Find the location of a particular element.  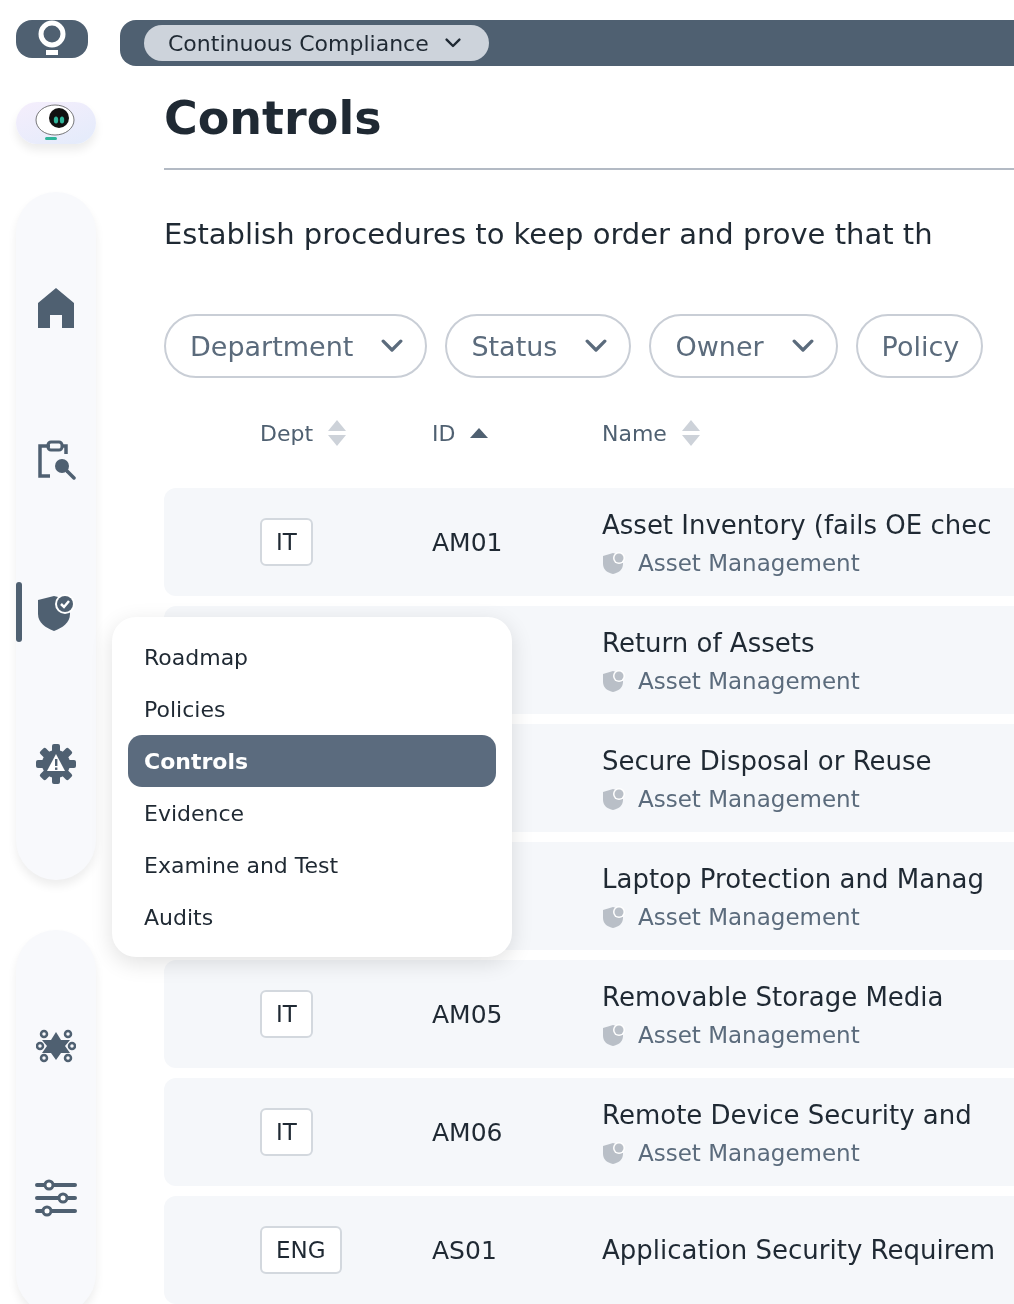

control-name: Asset Inventory (fails OE chec is located at coordinates (797, 525).